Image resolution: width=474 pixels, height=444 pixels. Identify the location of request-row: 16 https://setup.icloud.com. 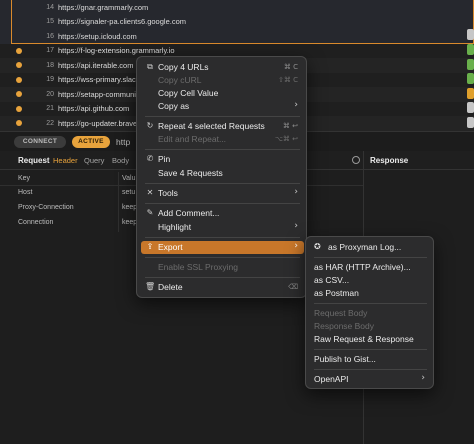
(237, 36).